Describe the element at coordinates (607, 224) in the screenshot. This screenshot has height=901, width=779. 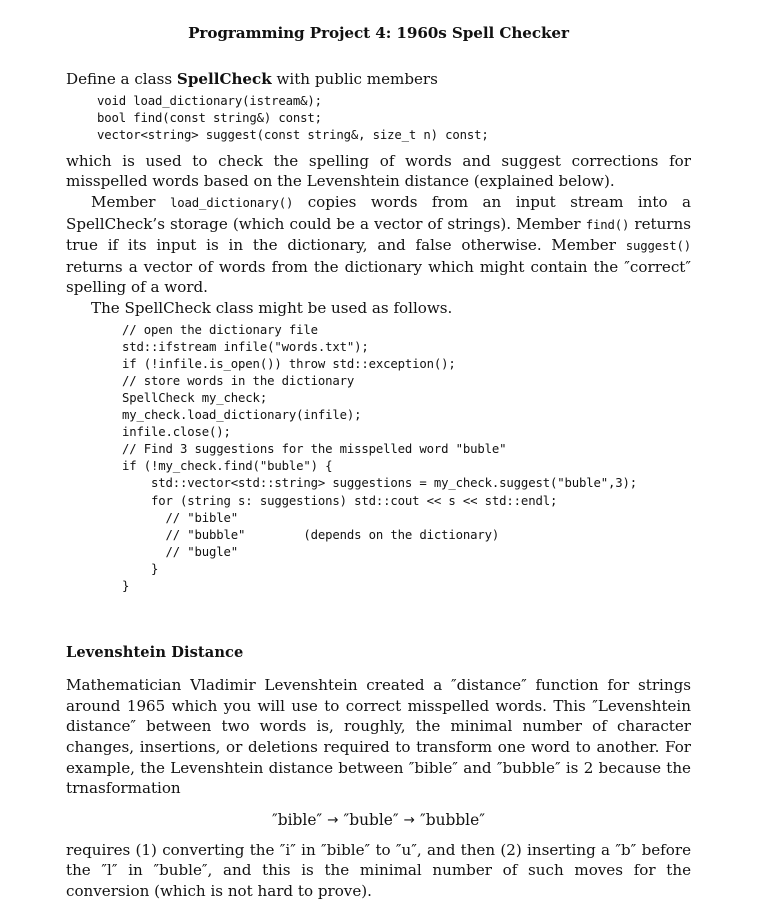
I see `inline-code-find: find()` at that location.